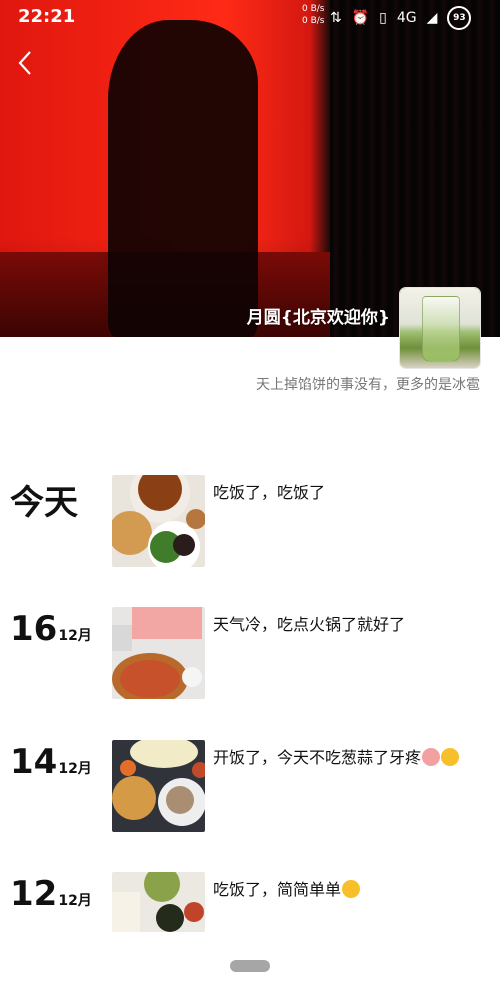 The width and height of the screenshot is (500, 1000). What do you see at coordinates (250, 525) in the screenshot?
I see `feed-entry: 今天 吃饭了，吃饭了` at bounding box center [250, 525].